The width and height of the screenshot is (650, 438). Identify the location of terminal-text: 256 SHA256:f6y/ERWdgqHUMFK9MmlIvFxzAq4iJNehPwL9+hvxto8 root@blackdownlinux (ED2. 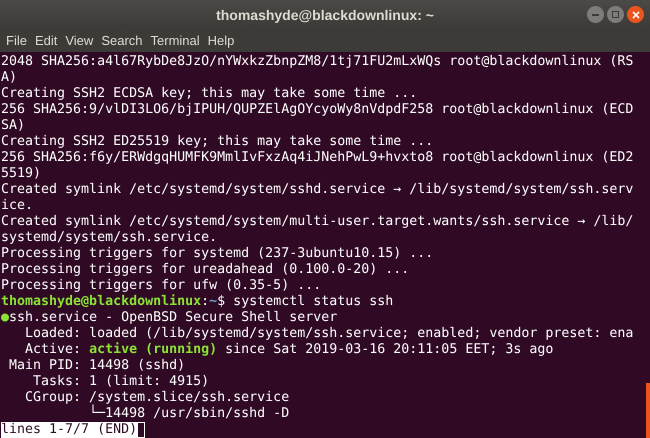
(317, 158).